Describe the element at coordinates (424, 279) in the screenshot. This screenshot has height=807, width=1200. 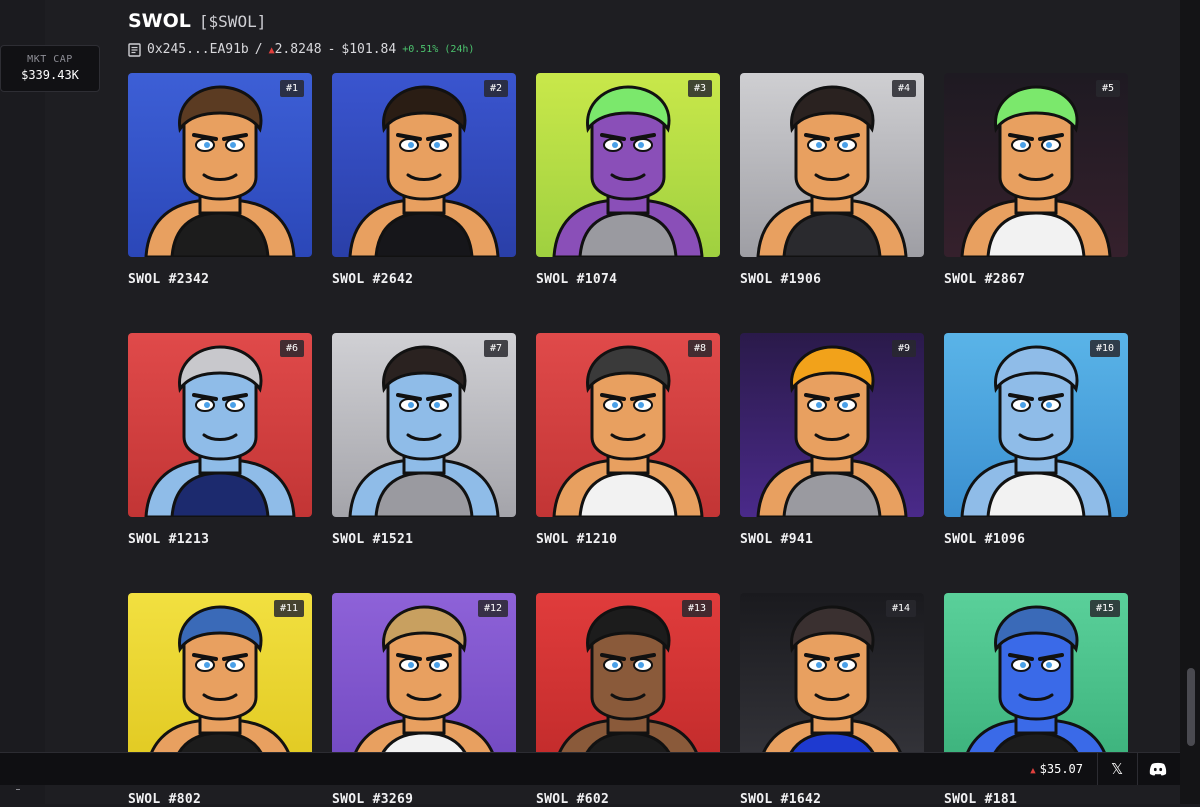
I see `nft-name: SWOL #2642` at that location.